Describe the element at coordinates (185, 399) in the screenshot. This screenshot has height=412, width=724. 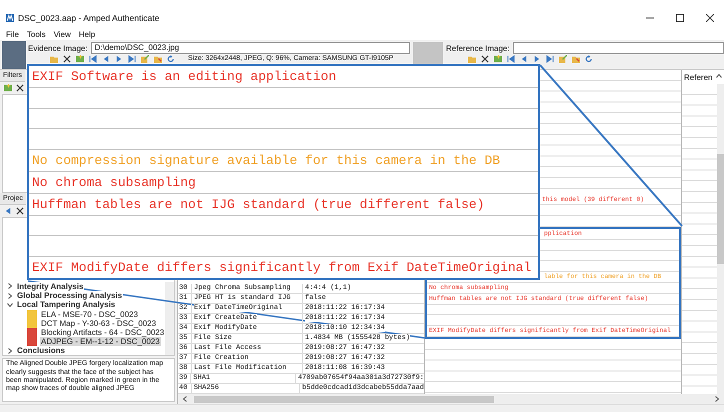
I see `scroll-left-icon` at that location.